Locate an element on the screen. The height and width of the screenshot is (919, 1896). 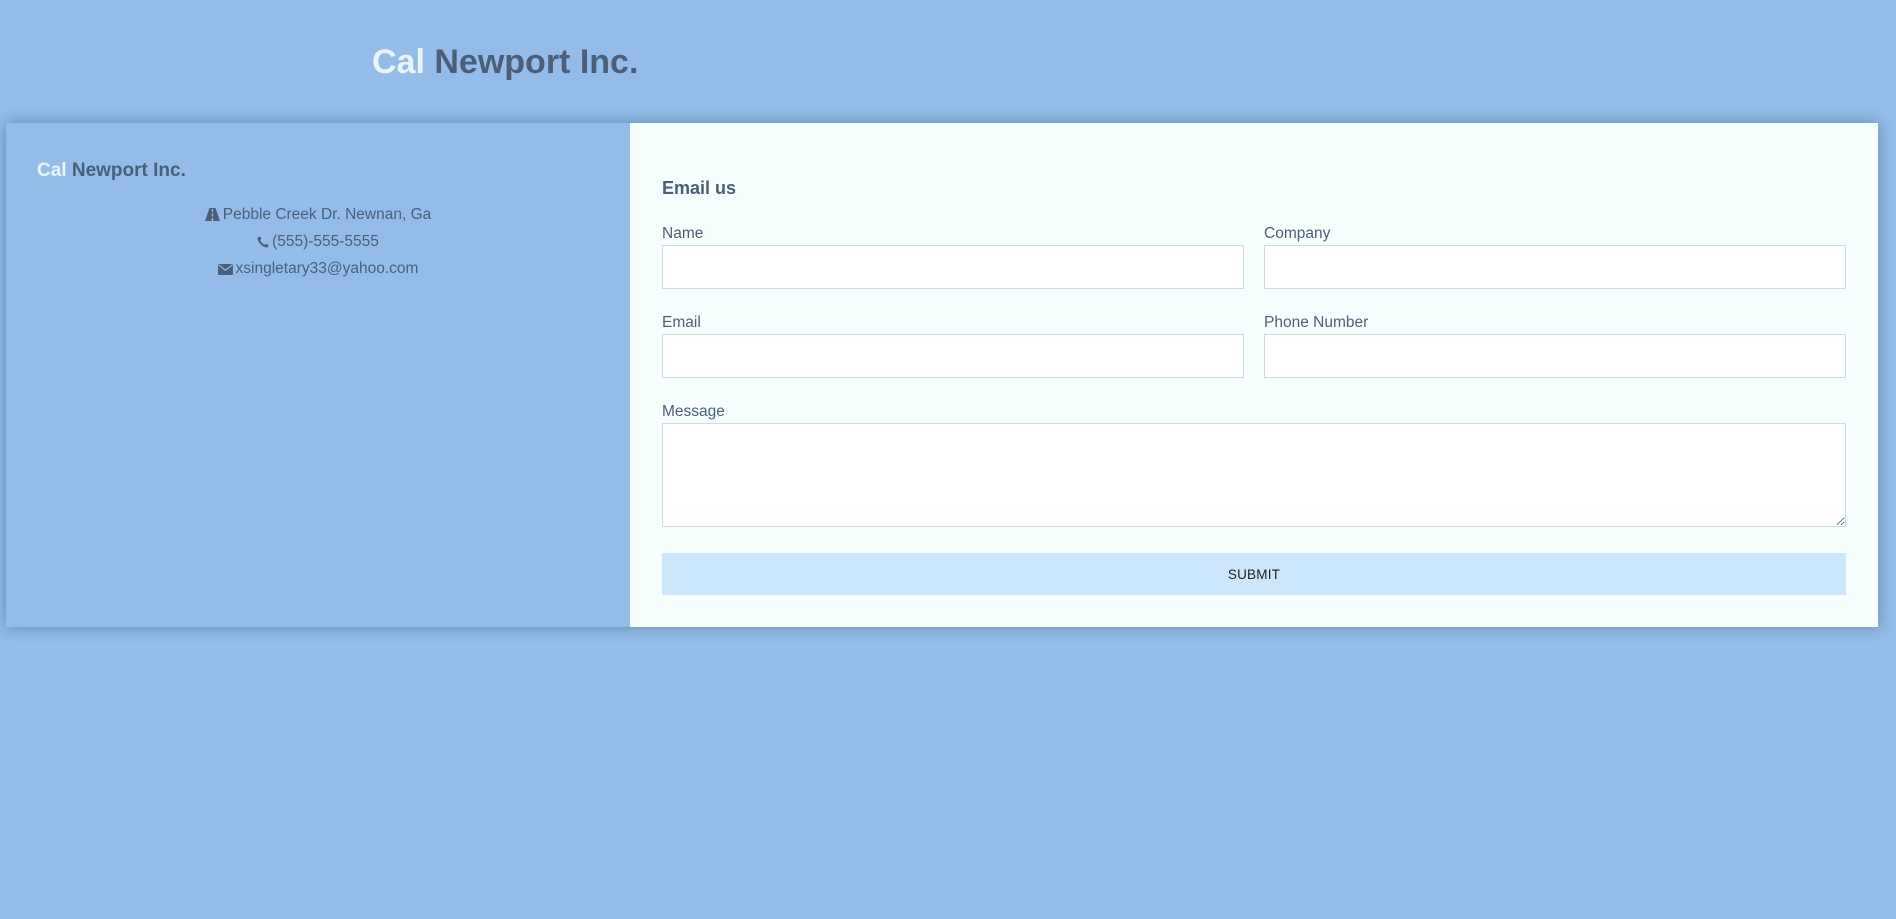
brand-first-word: Cal is located at coordinates (398, 62).